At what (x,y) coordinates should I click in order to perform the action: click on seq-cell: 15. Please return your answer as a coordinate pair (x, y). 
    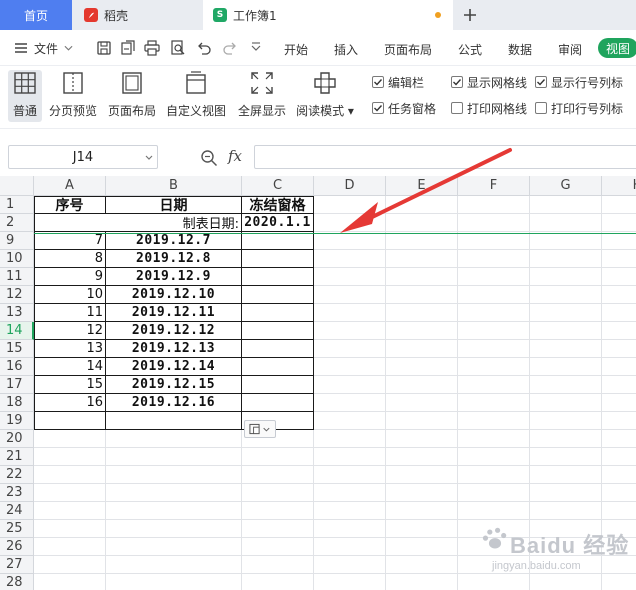
    Looking at the image, I should click on (70, 385).